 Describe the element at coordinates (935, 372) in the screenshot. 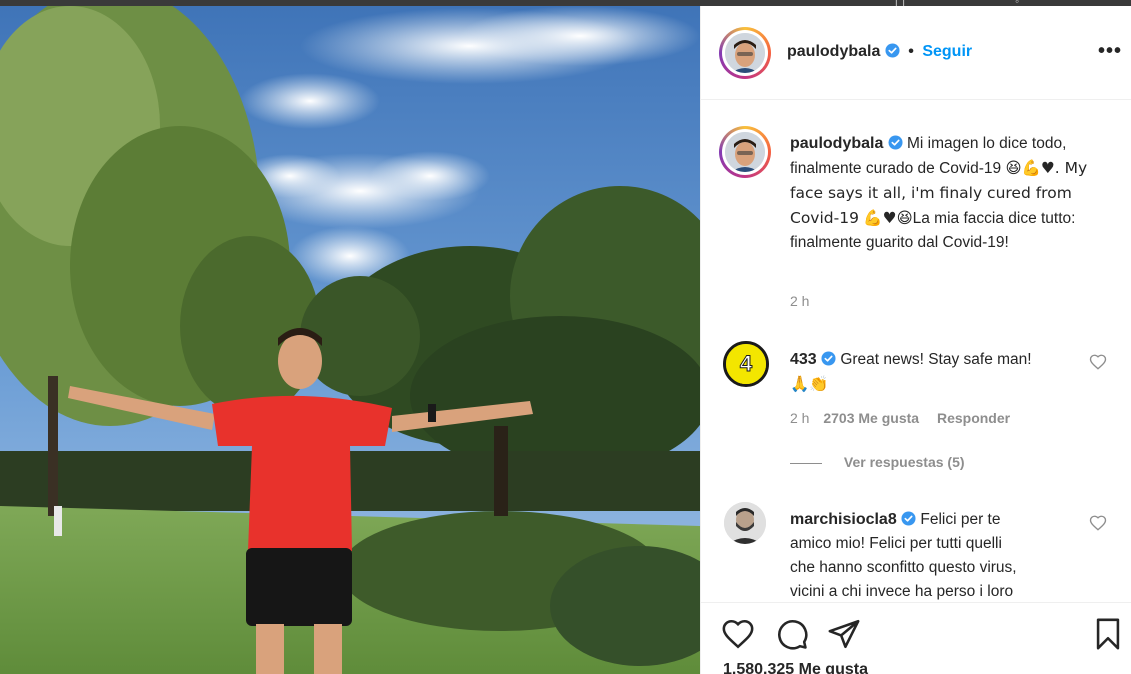

I see `comment-body-433: 433 Great news! Stay safe man! 🙏👏` at that location.